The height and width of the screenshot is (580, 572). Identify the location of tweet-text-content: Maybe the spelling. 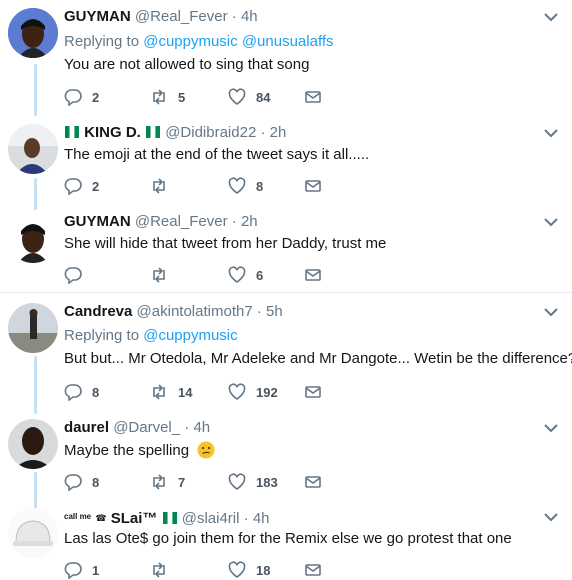
(127, 450).